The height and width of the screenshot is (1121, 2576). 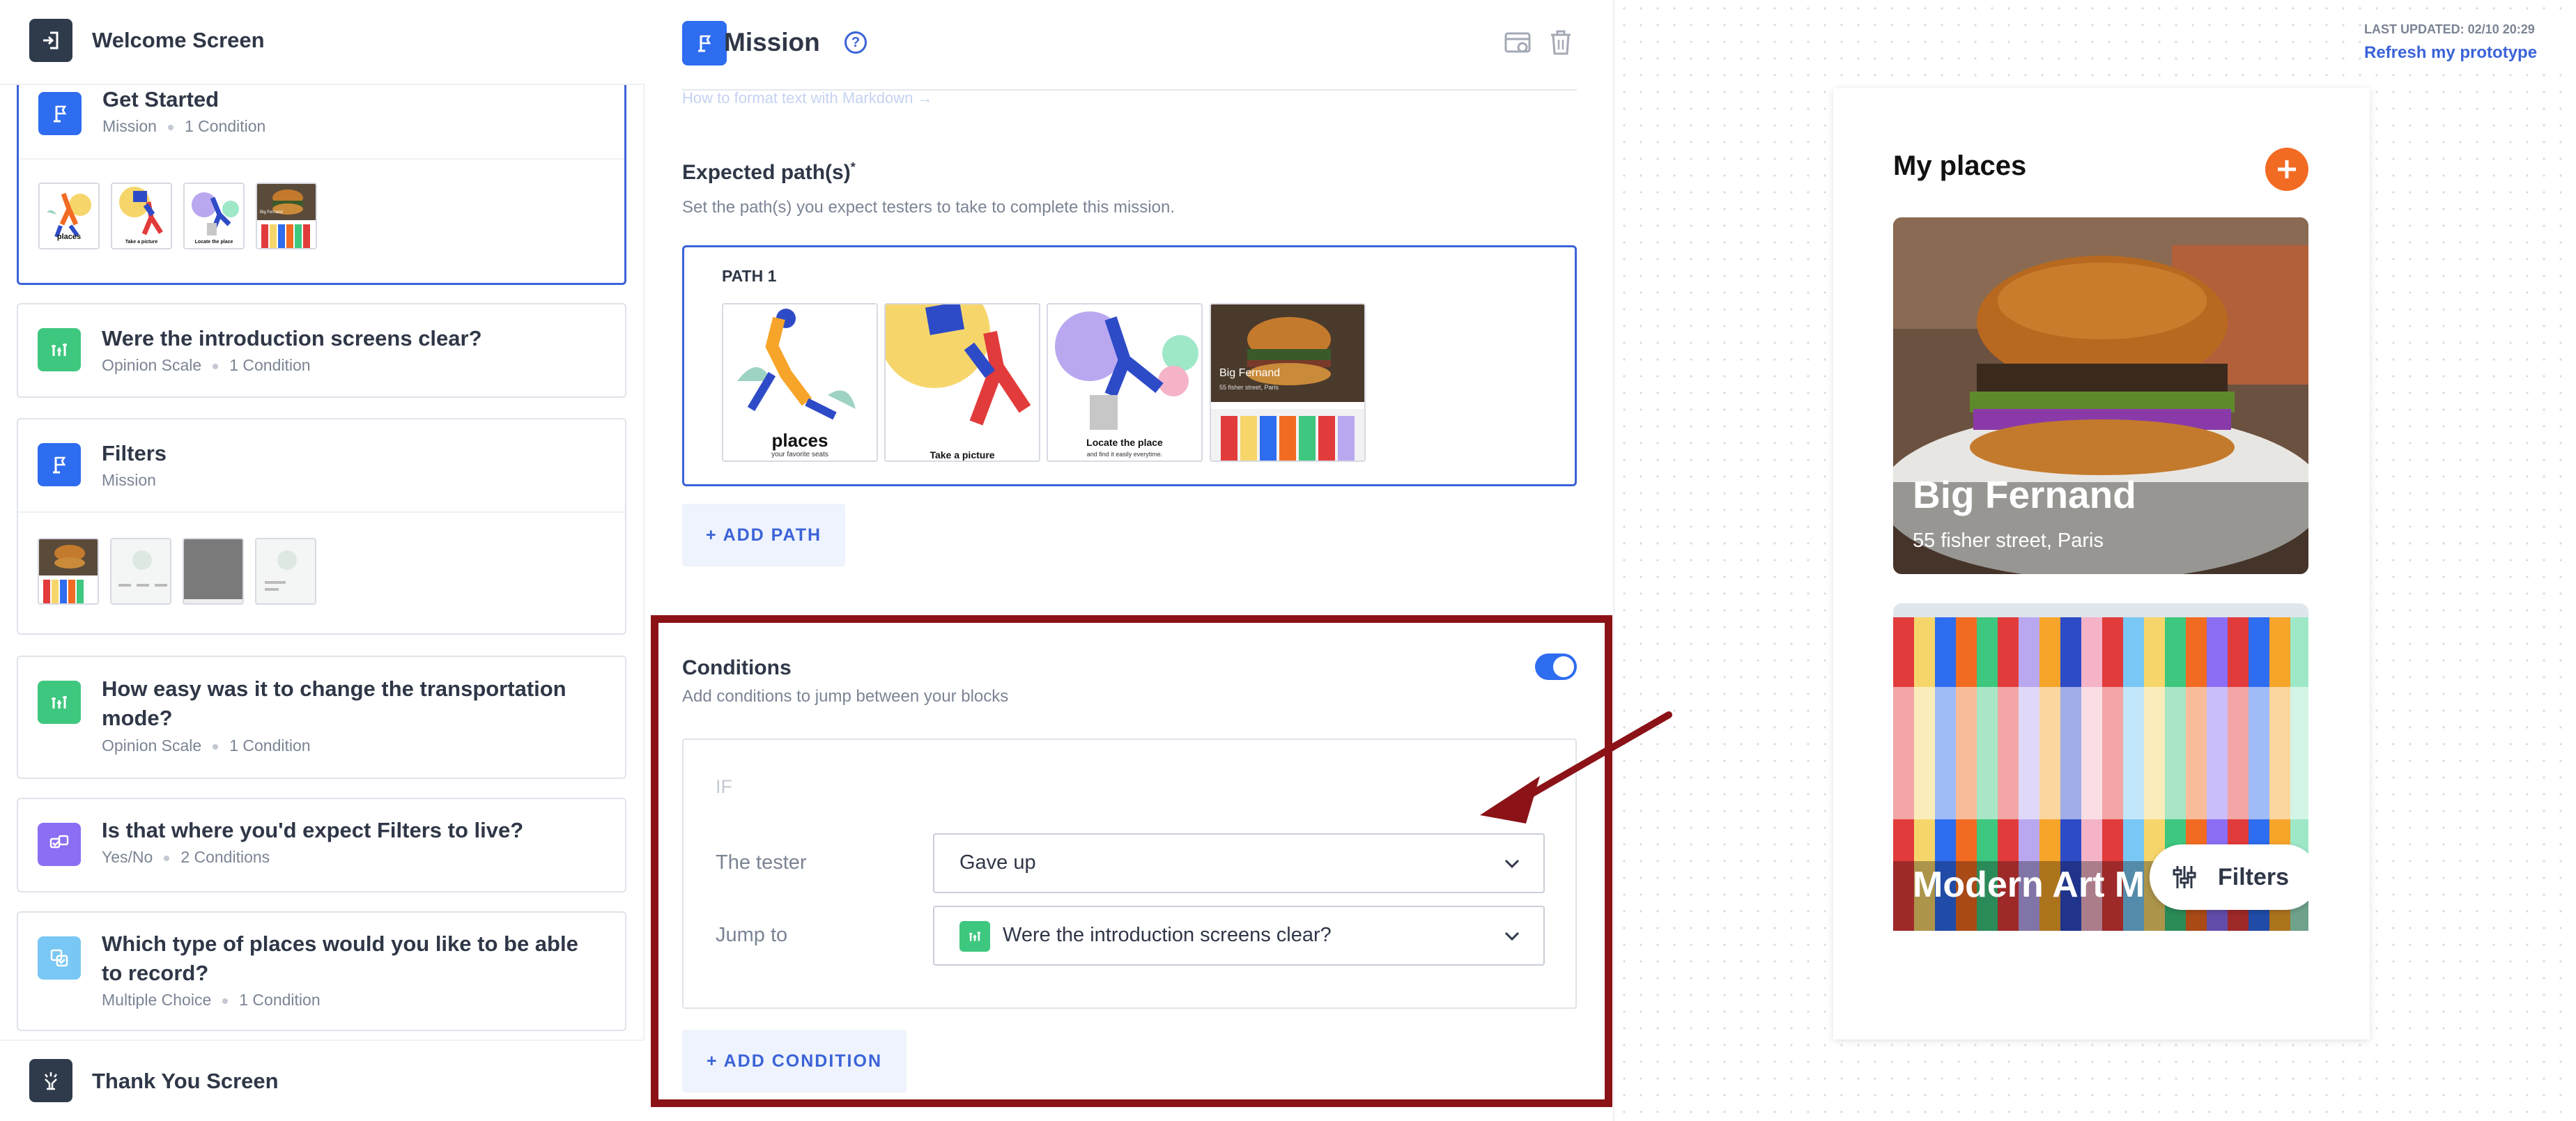 I want to click on path-thumb-caption: Locate the place, so click(x=1124, y=442).